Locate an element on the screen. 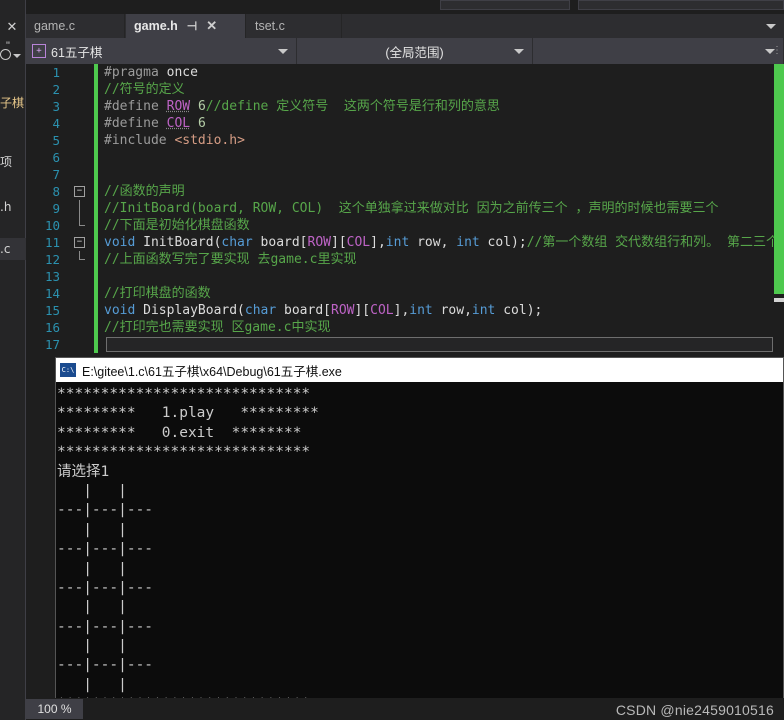 The width and height of the screenshot is (784, 720). dock-tab-game-h: .h is located at coordinates (13, 207).